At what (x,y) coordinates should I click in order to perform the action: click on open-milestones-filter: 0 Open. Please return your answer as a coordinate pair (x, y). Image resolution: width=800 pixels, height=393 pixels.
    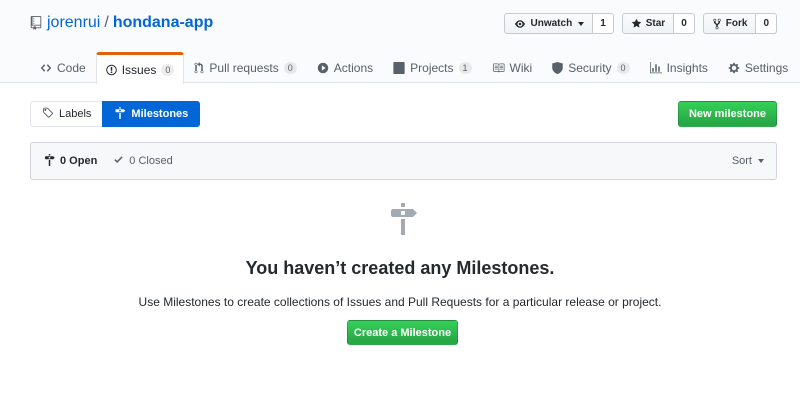
    Looking at the image, I should click on (71, 161).